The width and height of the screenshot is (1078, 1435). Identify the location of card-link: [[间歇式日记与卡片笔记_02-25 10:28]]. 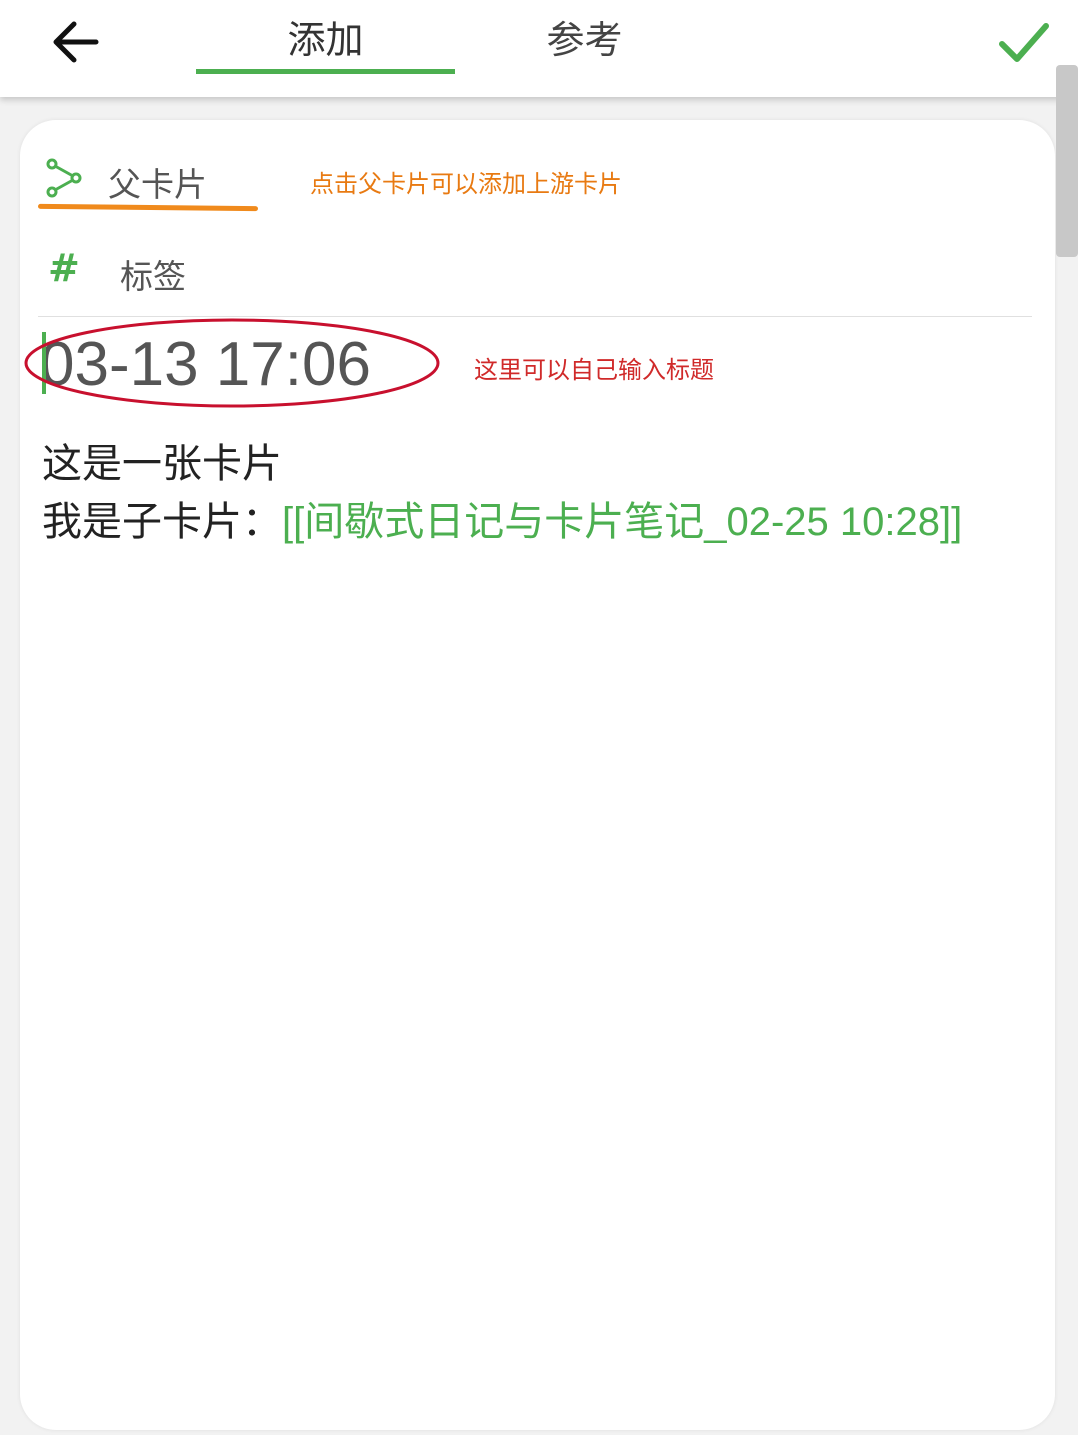
(622, 522).